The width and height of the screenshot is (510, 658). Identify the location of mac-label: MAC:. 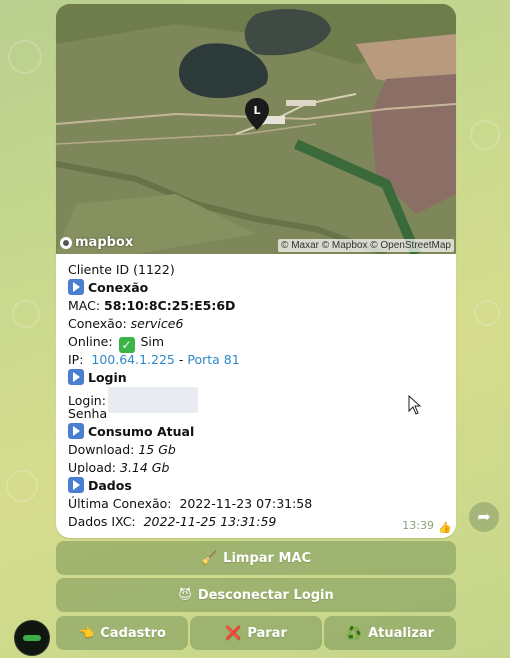
(84, 305).